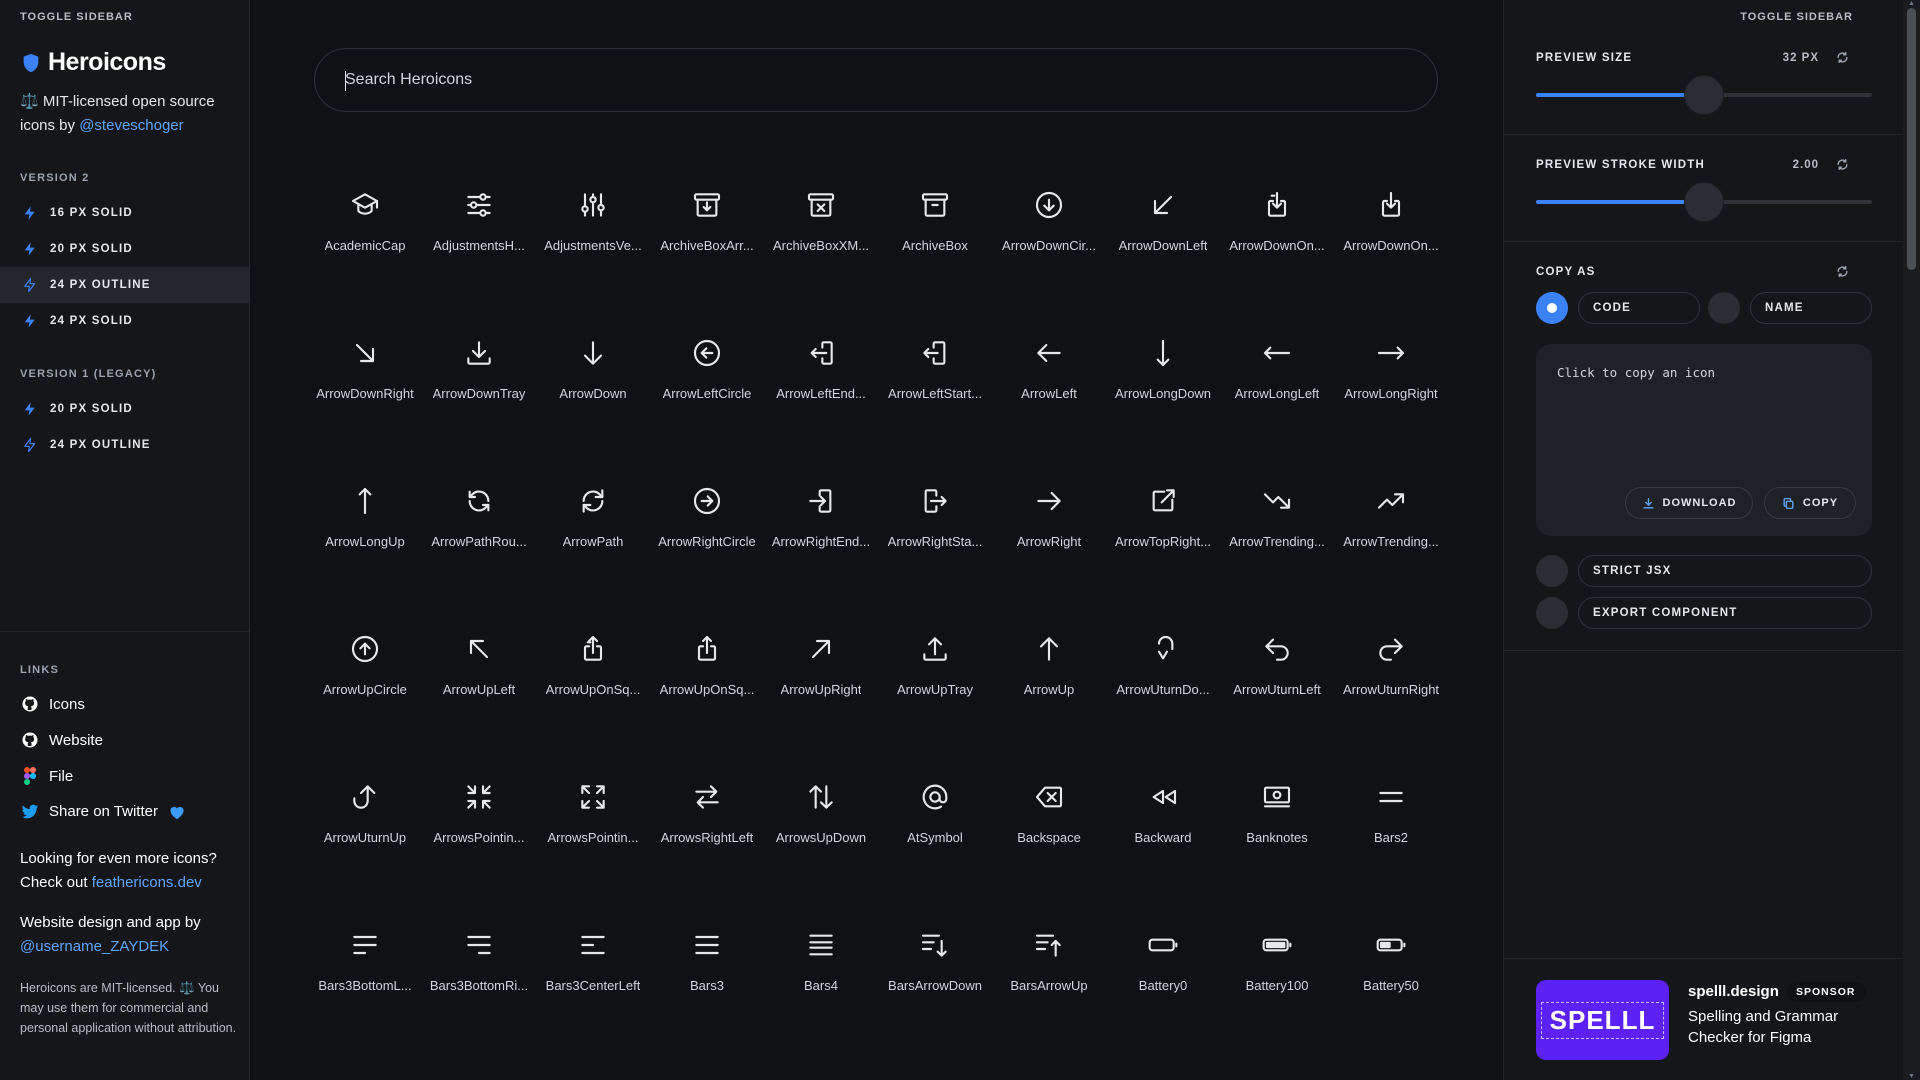 The image size is (1920, 1080). What do you see at coordinates (125, 445) in the screenshot?
I see `nav-v1-24-outline: 24 PX OUTLINE` at bounding box center [125, 445].